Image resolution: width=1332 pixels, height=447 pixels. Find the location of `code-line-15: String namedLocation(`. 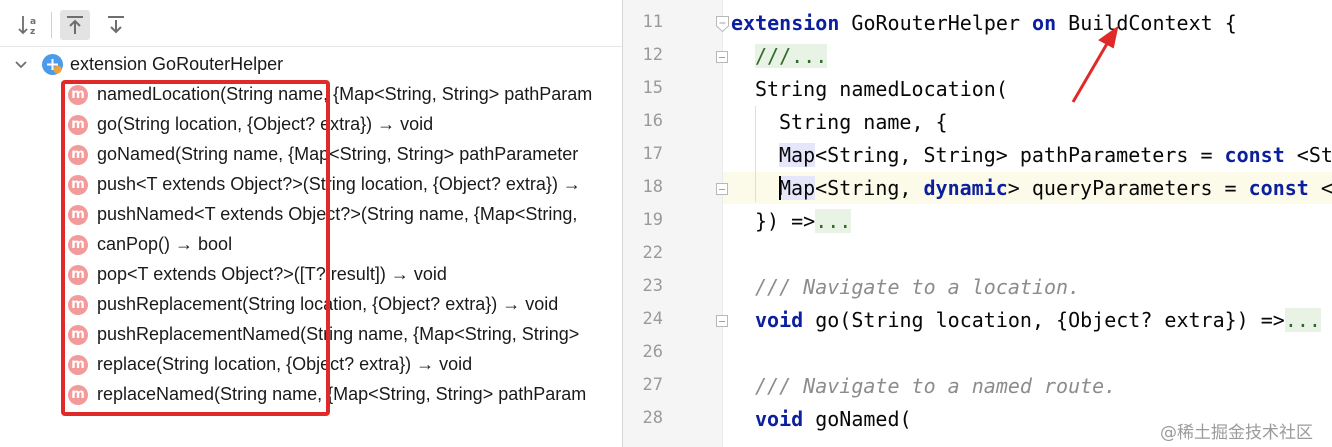

code-line-15: String namedLocation( is located at coordinates (881, 89).